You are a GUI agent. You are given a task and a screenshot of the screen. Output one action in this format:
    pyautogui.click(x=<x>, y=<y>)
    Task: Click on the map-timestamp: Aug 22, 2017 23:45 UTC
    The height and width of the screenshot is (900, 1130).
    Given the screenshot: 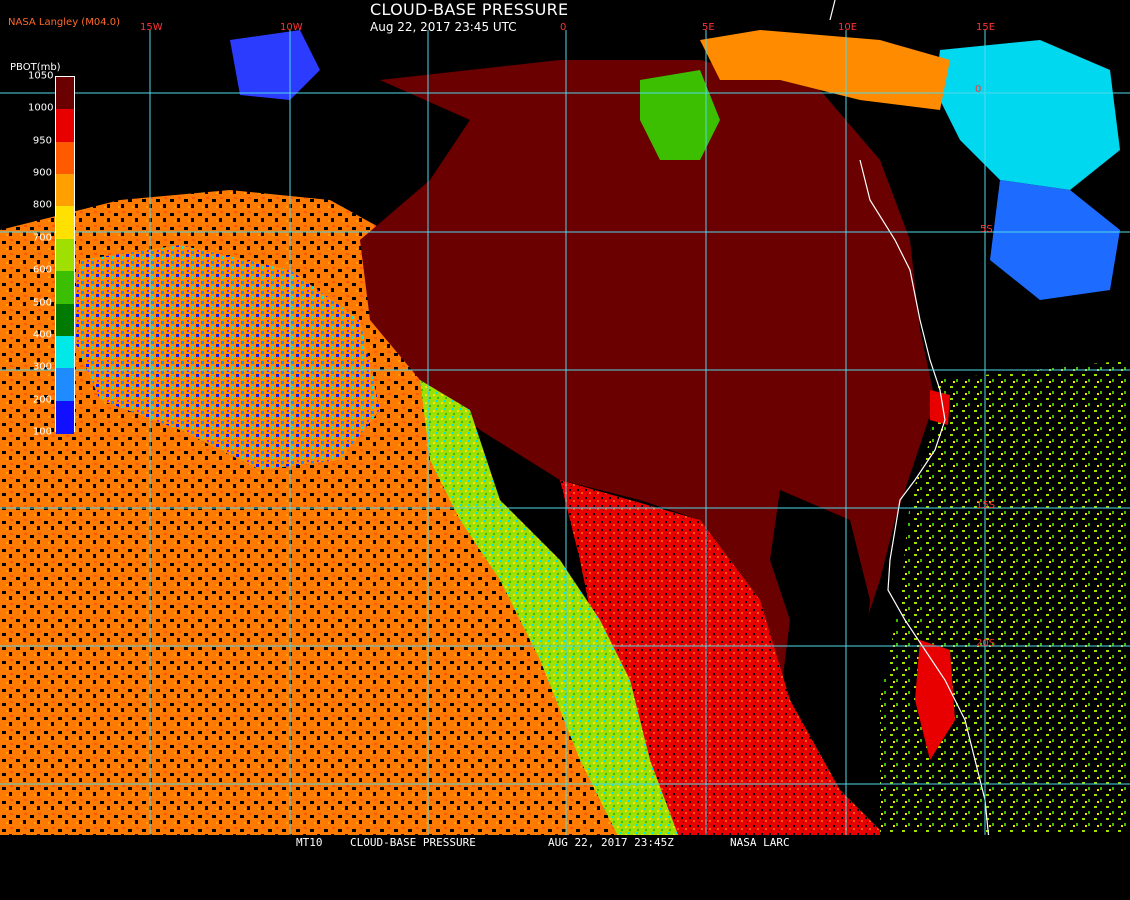 What is the action you would take?
    pyautogui.click(x=443, y=27)
    